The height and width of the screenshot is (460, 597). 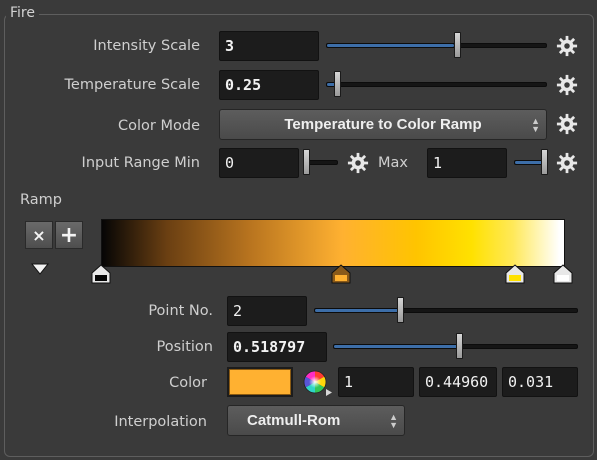 I want to click on ramp-label: Ramp, so click(x=41, y=200).